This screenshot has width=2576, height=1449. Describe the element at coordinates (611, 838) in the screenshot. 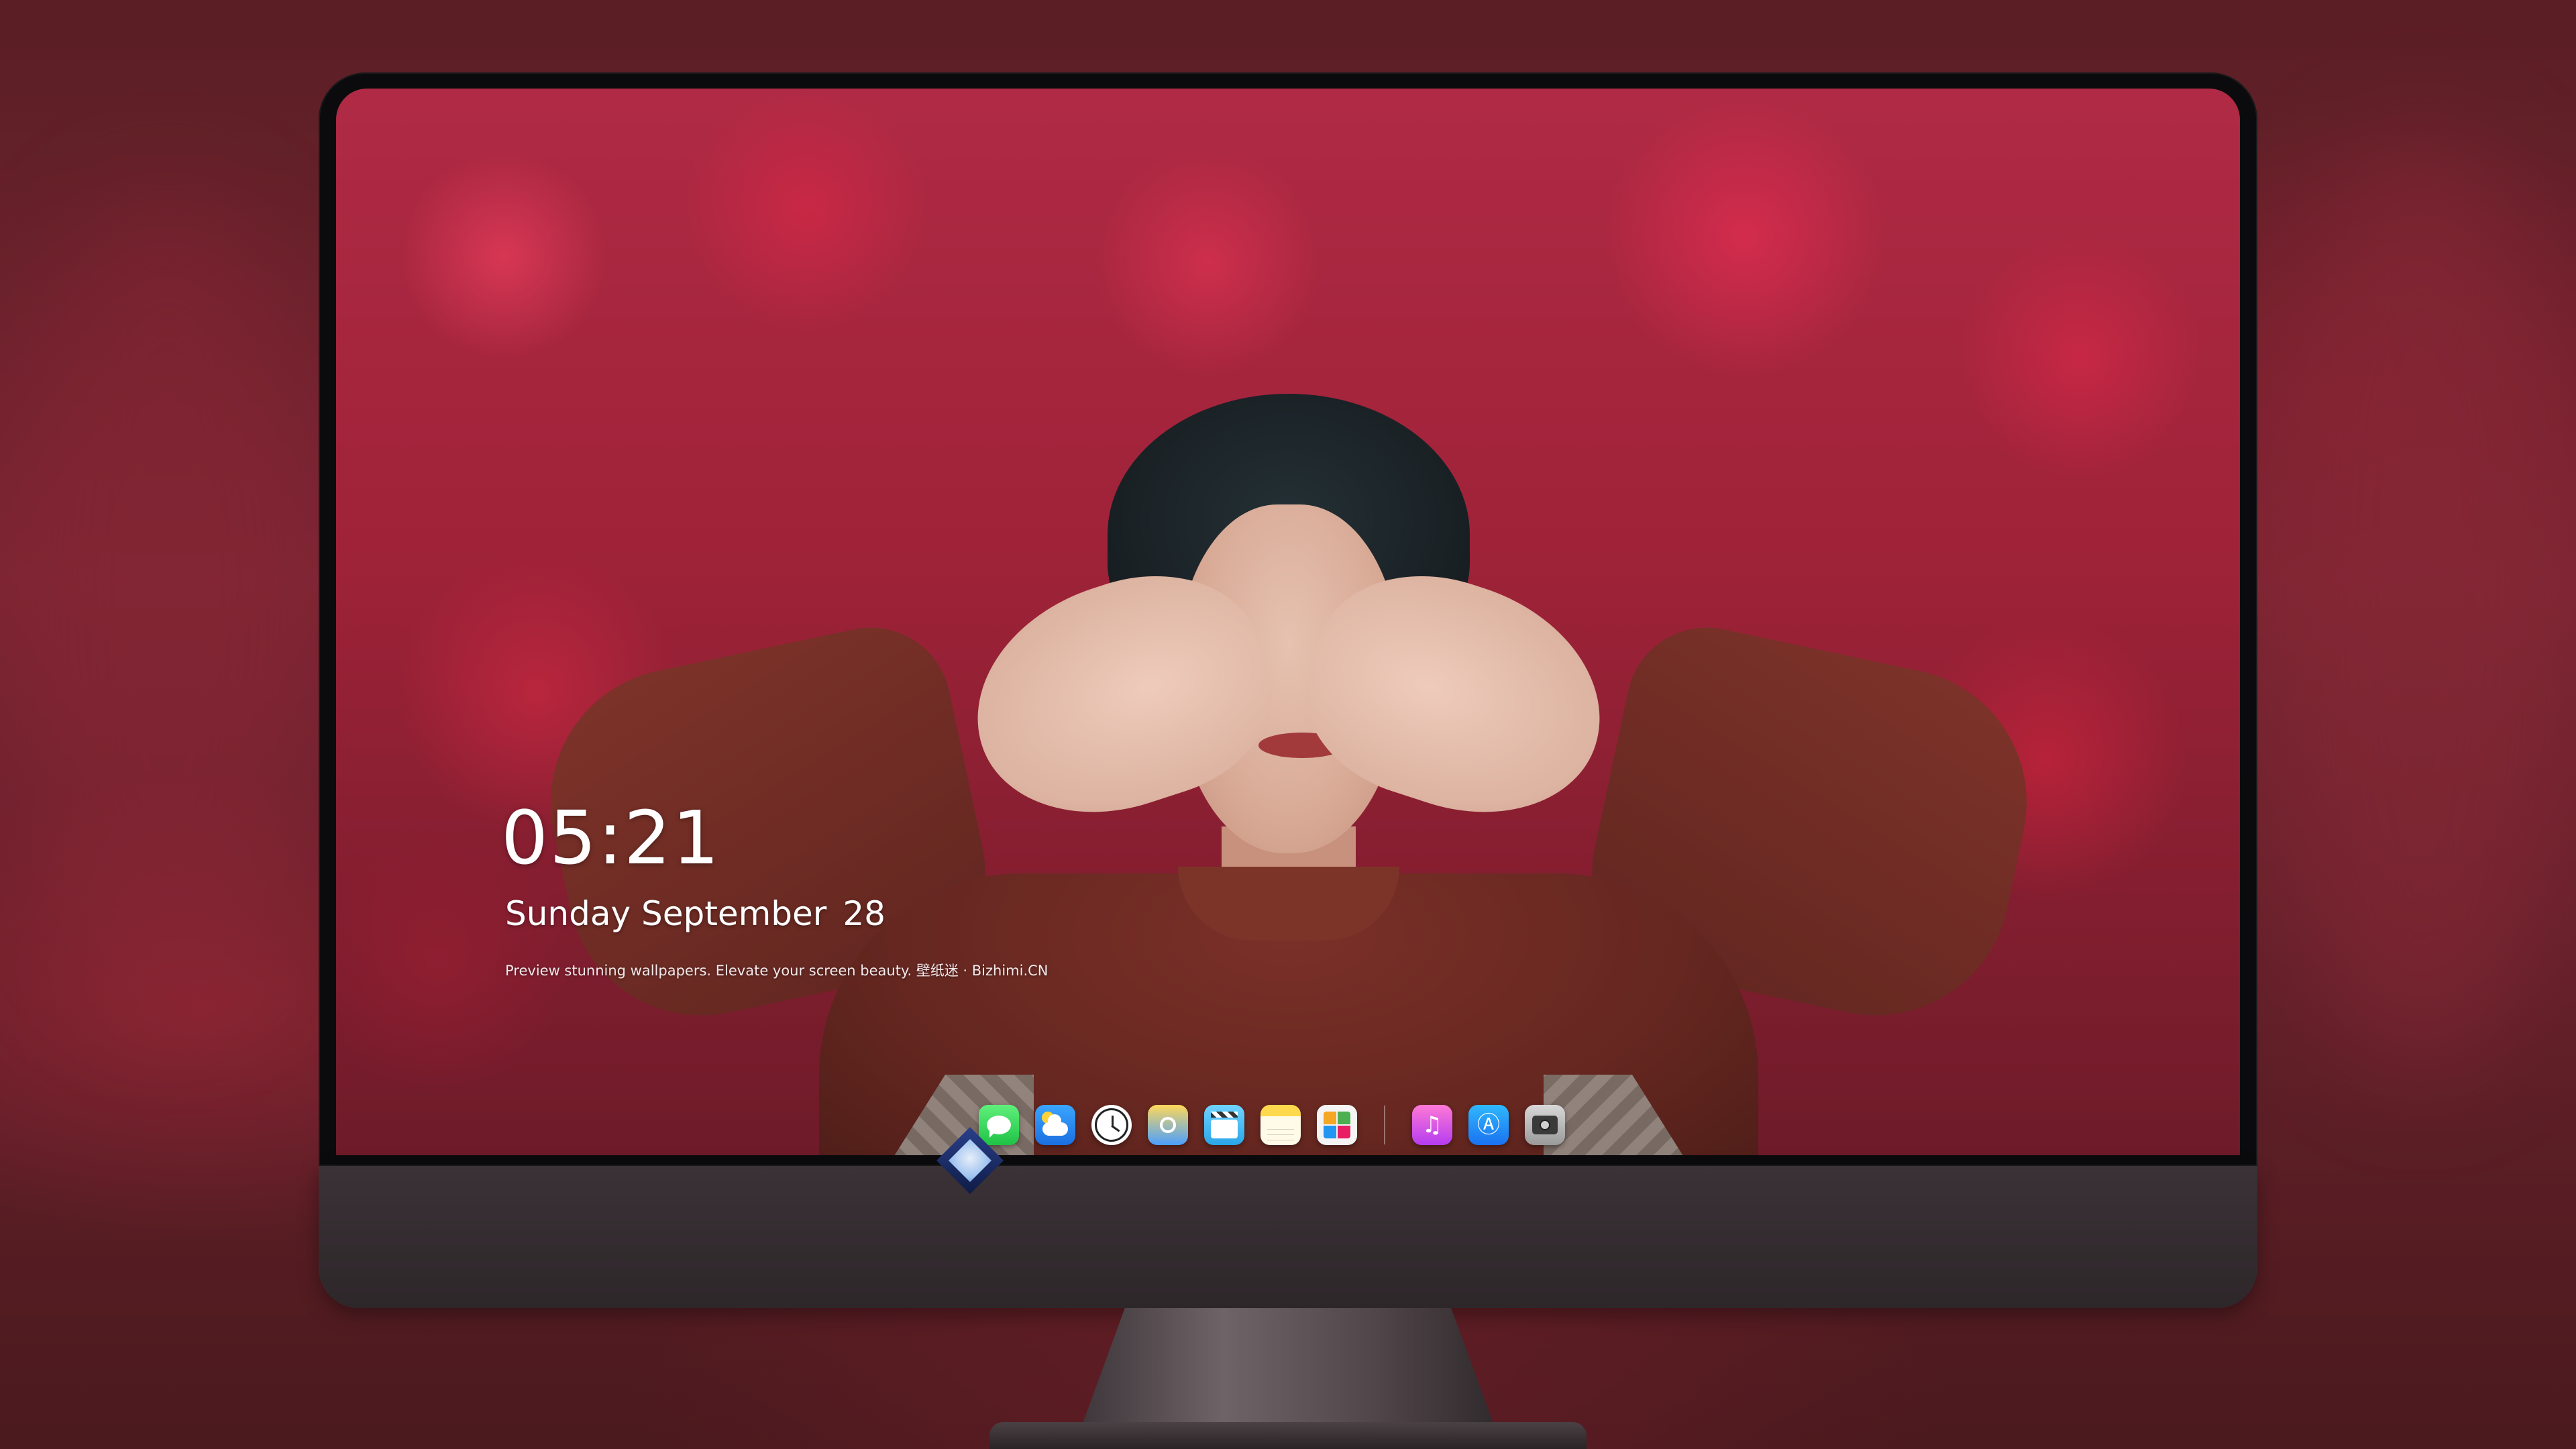

I see `lock-time: 05:21` at that location.